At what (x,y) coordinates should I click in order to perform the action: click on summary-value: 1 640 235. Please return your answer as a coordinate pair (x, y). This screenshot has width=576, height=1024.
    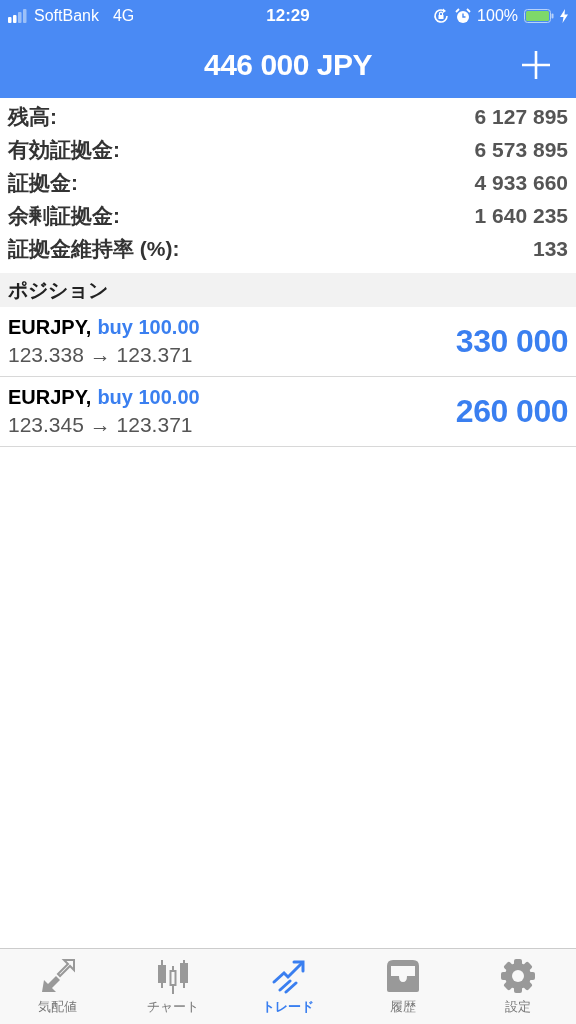
    Looking at the image, I should click on (521, 215).